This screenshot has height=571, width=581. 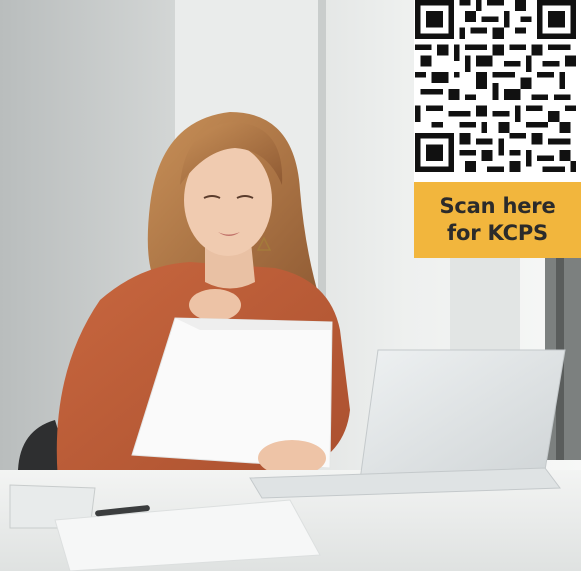 I want to click on qr-panel, so click(x=497, y=91).